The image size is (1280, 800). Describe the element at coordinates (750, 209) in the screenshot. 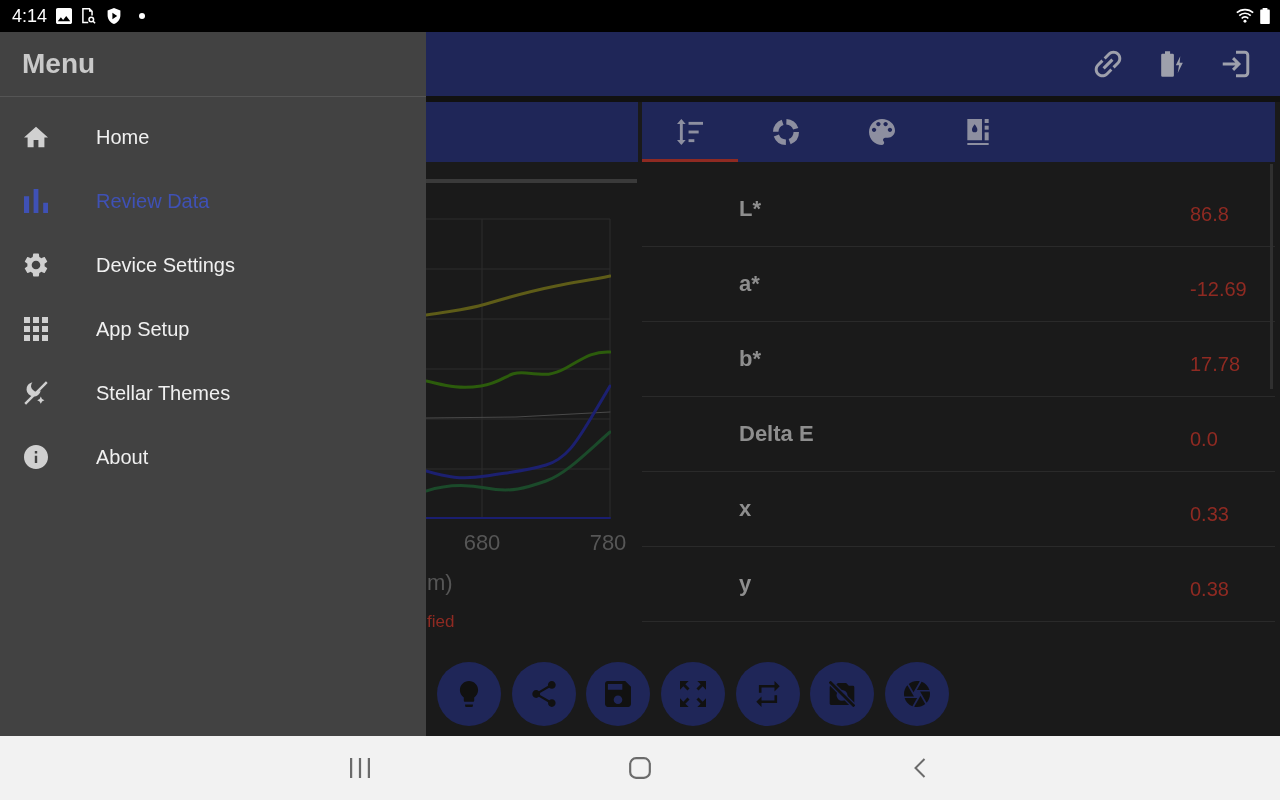

I see `measurement-label: L*` at that location.